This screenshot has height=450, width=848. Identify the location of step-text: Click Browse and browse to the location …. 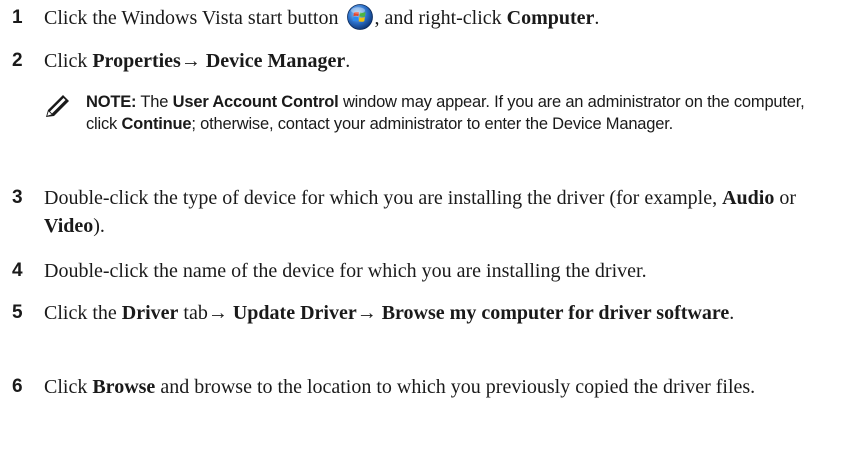
(400, 387).